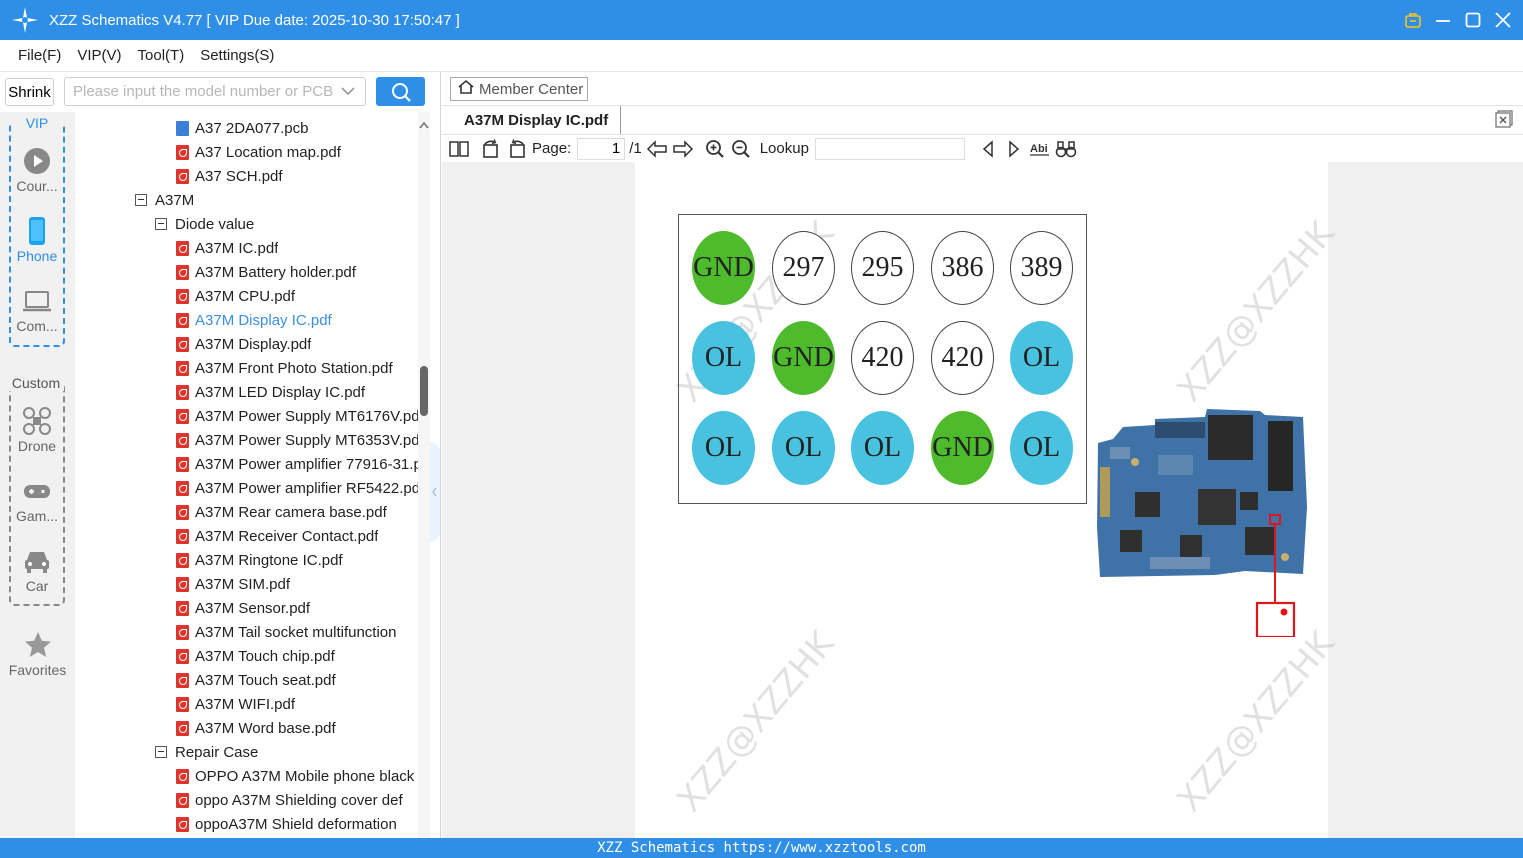 The width and height of the screenshot is (1523, 858). What do you see at coordinates (29, 92) in the screenshot?
I see `shrink-button: Shrink` at bounding box center [29, 92].